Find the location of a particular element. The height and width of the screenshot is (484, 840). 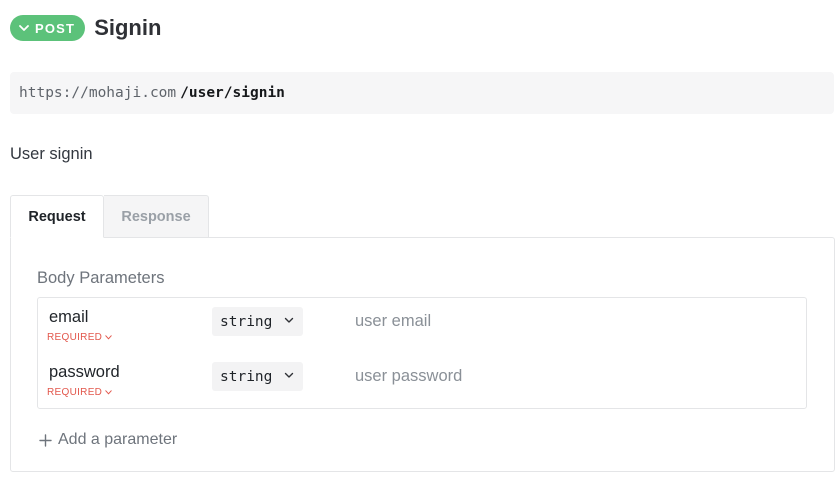

endpoint-header: POST Signin is located at coordinates (85, 28).